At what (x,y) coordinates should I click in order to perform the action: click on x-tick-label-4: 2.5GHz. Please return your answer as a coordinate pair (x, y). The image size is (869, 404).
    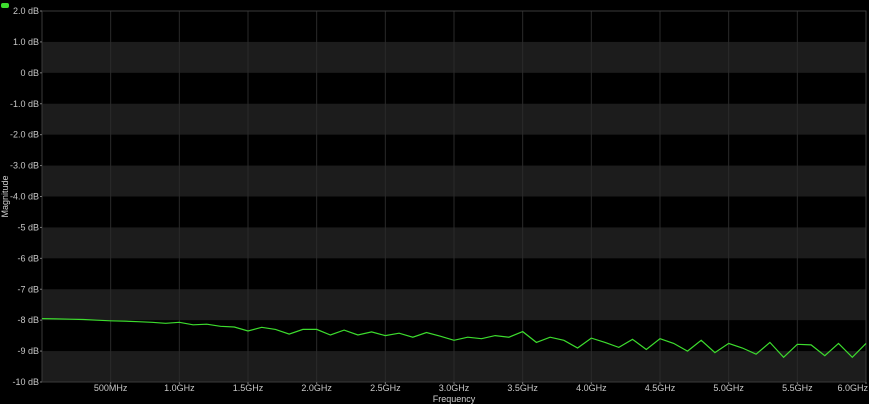
    Looking at the image, I should click on (385, 388).